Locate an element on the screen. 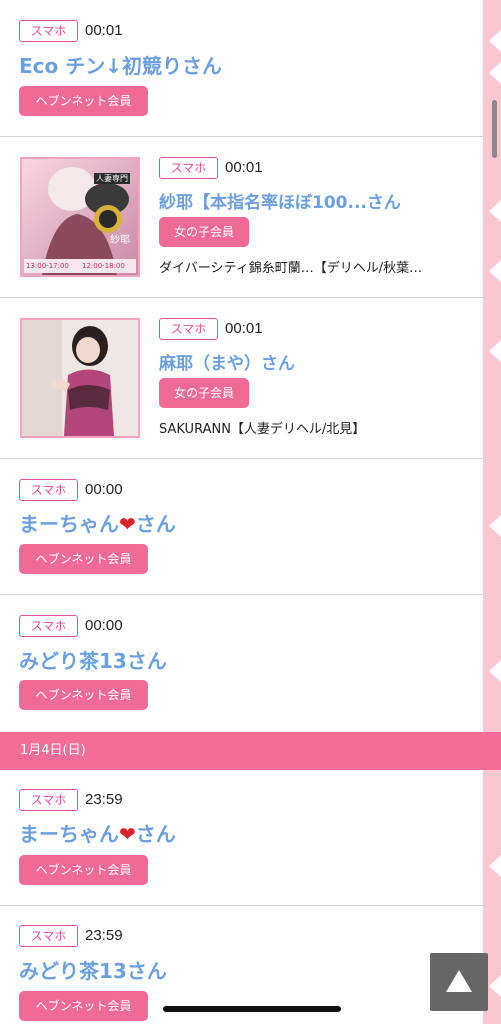 The image size is (501, 1024). triangle-up-icon is located at coordinates (459, 981).